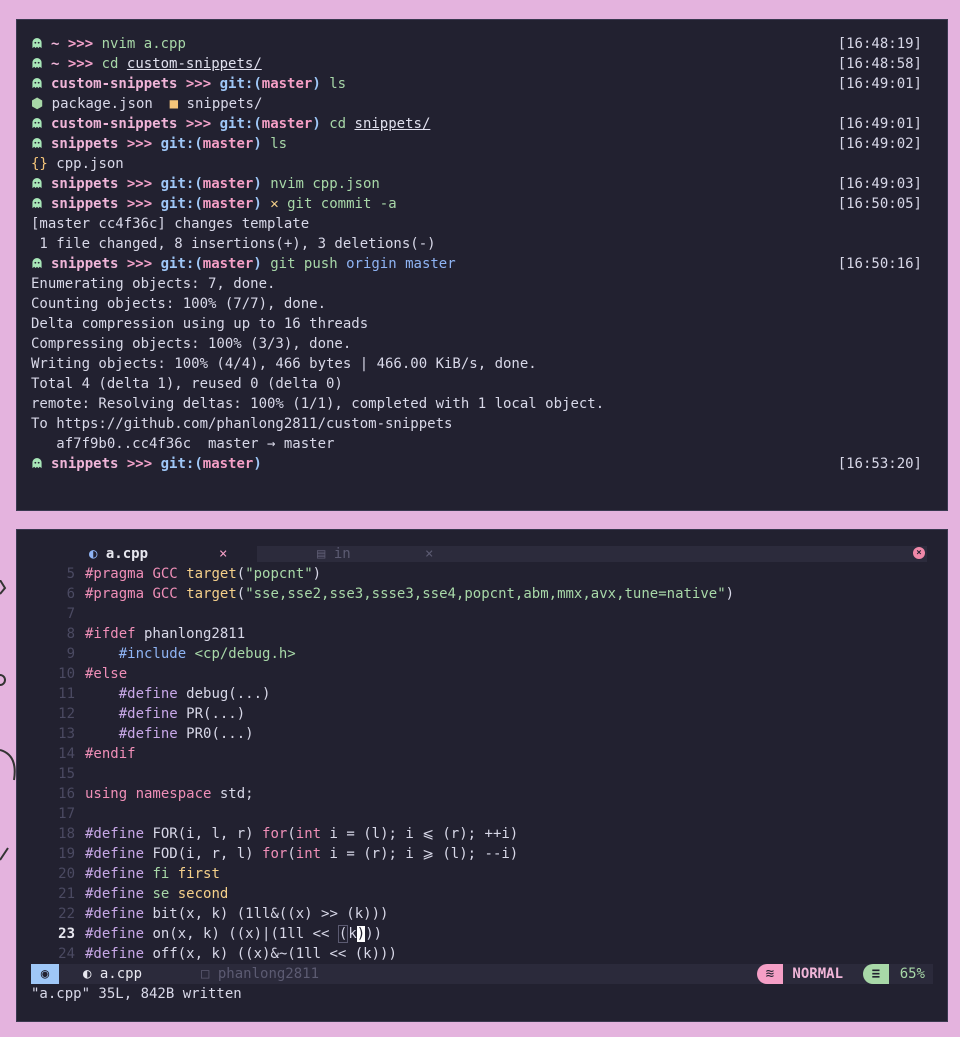 The image size is (960, 1037). What do you see at coordinates (194, 64) in the screenshot?
I see `command-argument: custom-snippets/` at bounding box center [194, 64].